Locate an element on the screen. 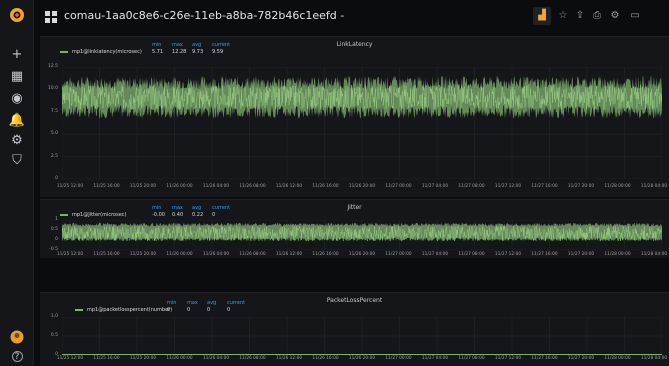  legend-value-max: 0 is located at coordinates (189, 310).